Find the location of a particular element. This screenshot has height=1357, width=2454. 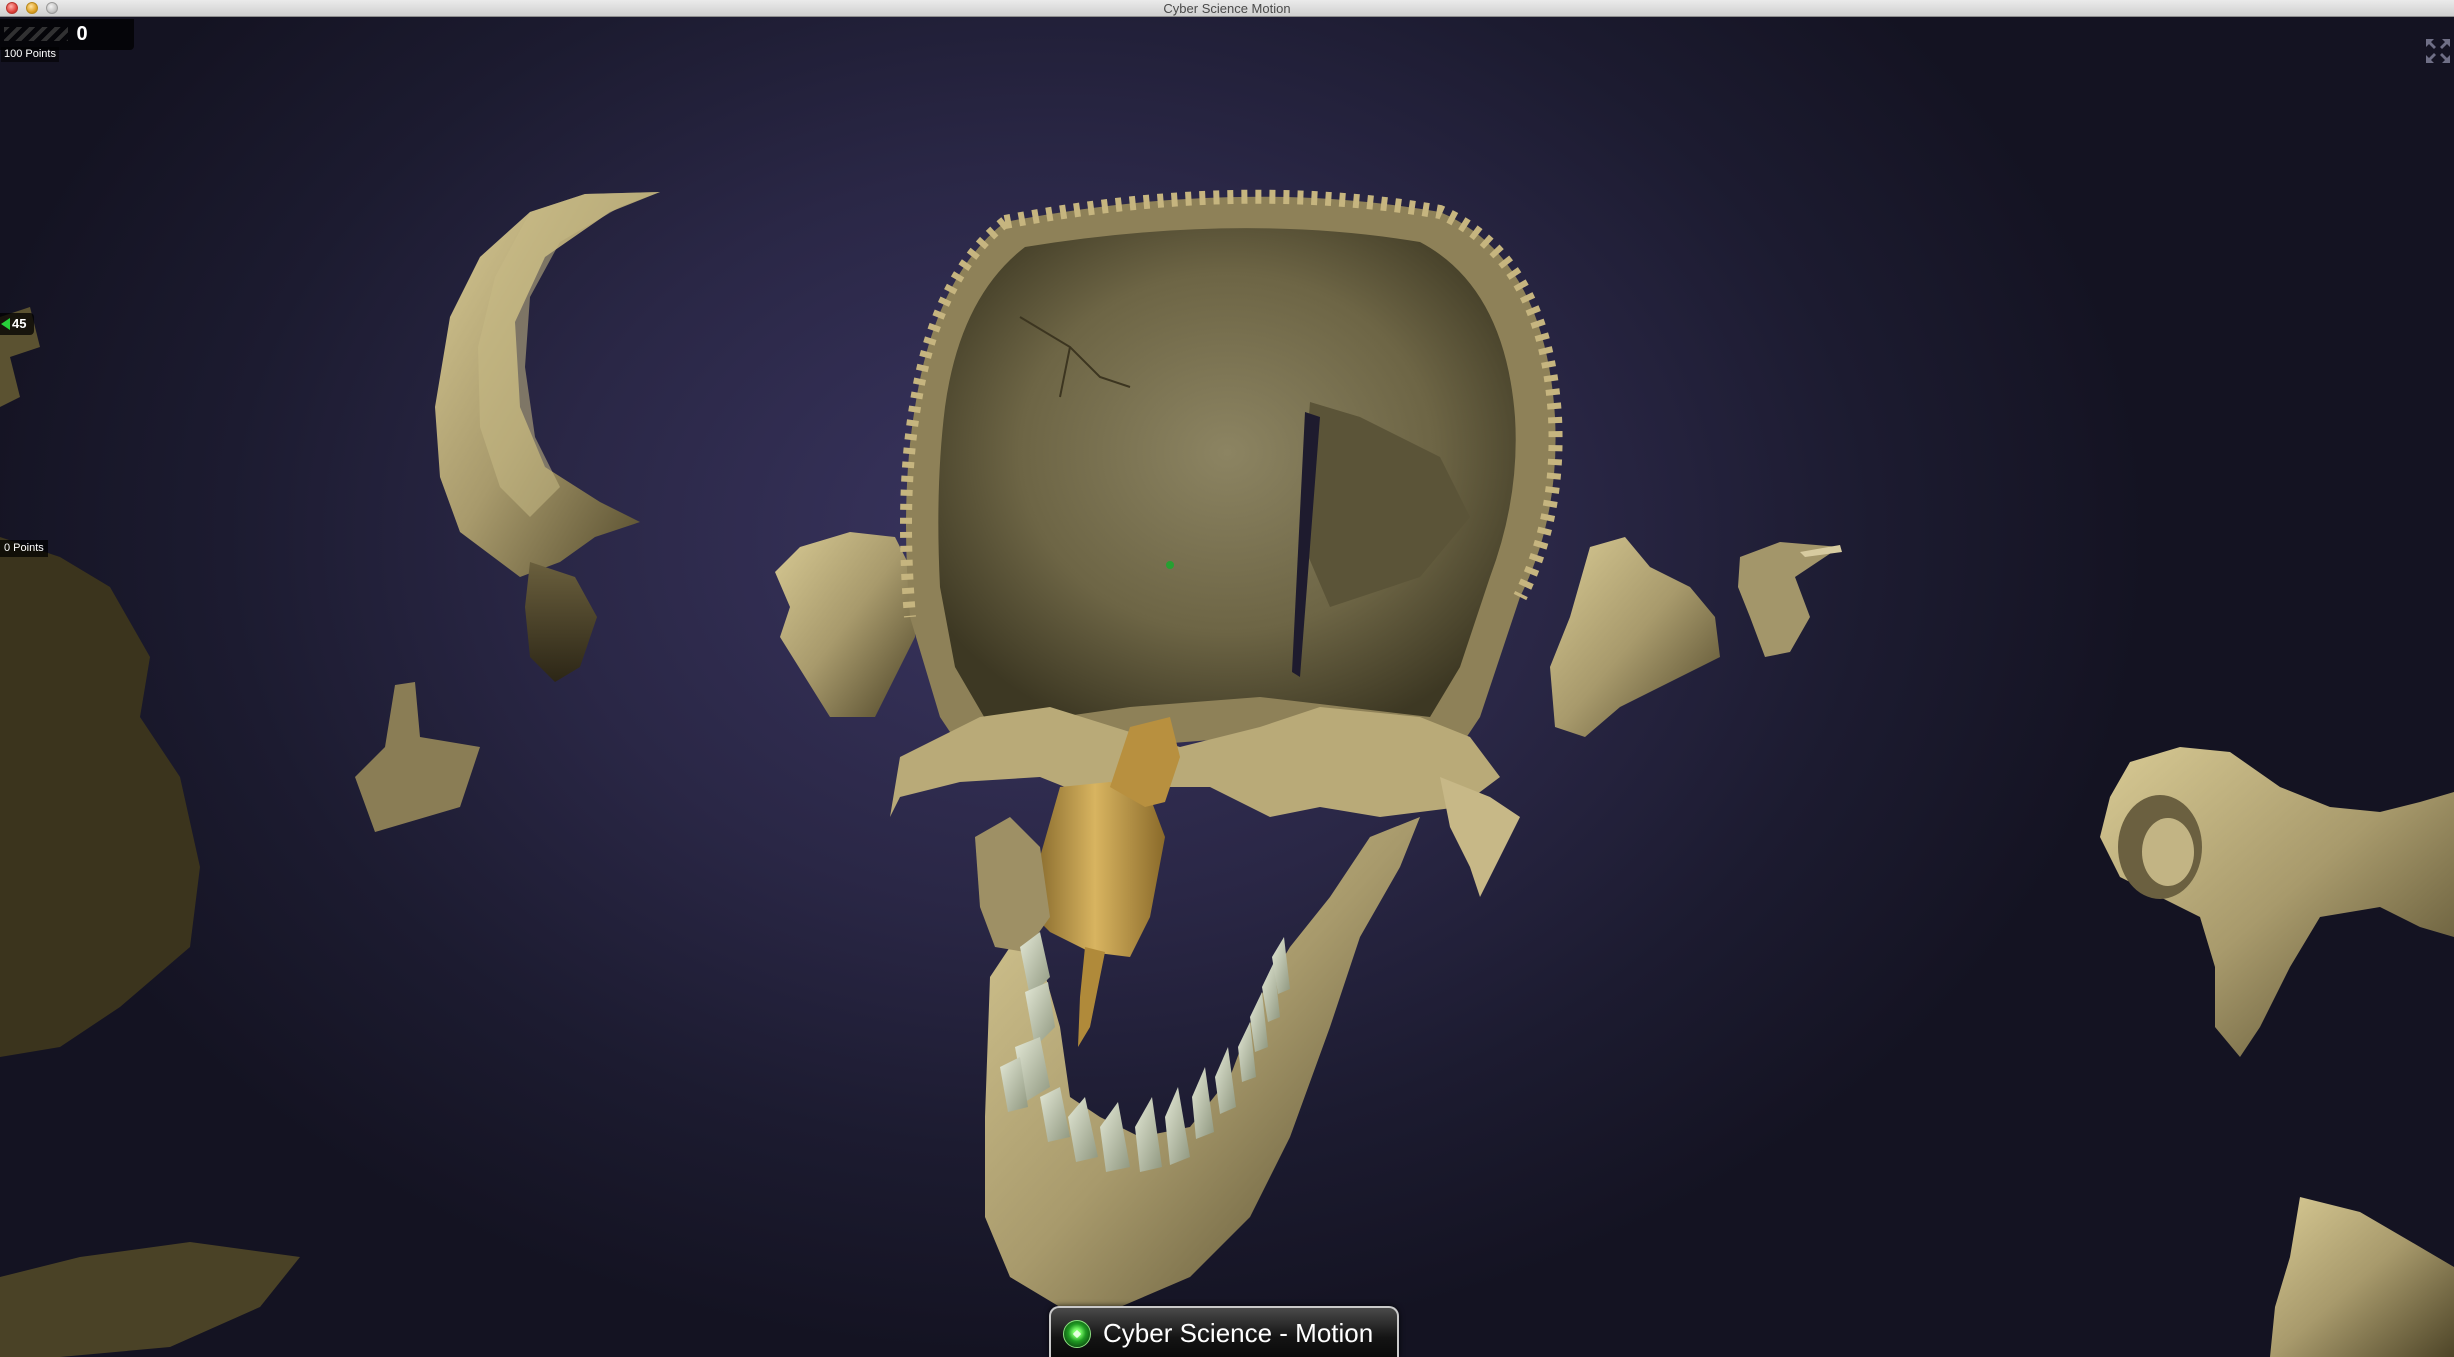

right-side-bone is located at coordinates (2277, 902).